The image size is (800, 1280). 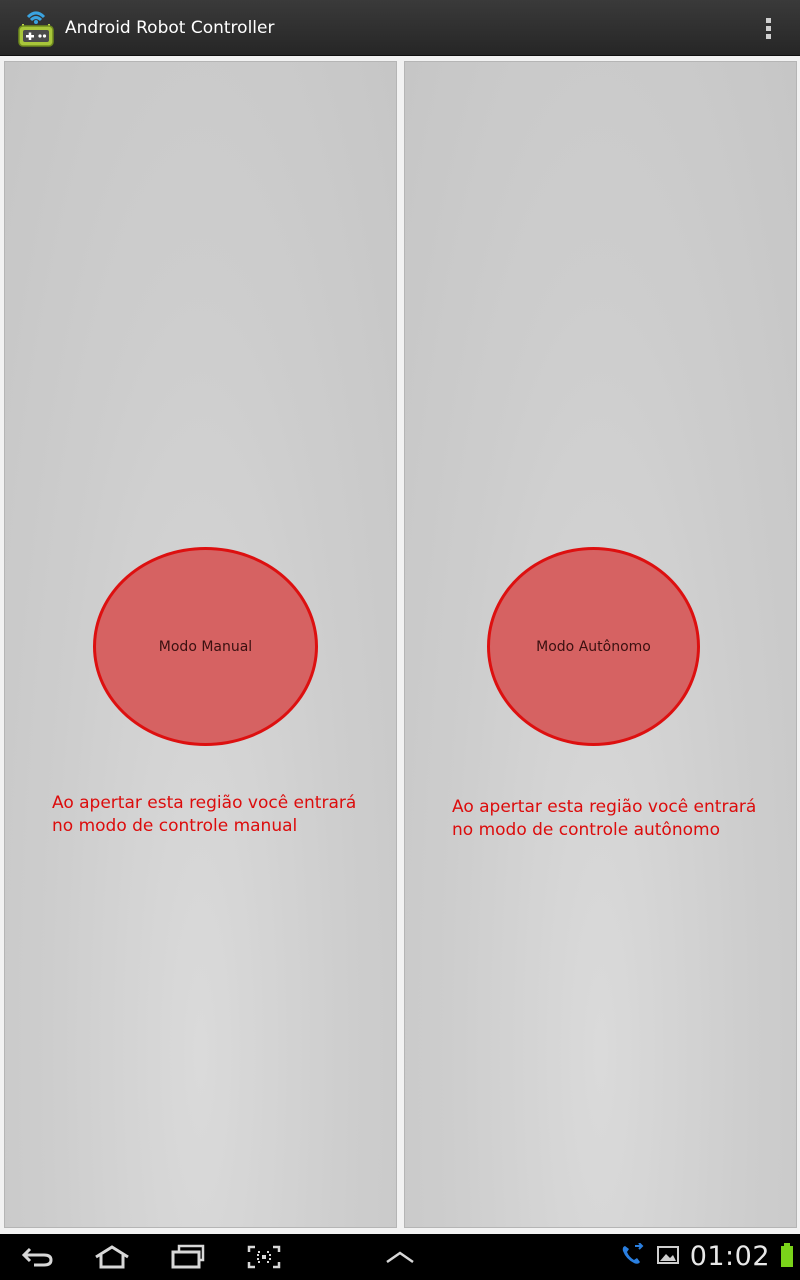 I want to click on manual-hint-line-2: no modo de controle manual, so click(x=175, y=826).